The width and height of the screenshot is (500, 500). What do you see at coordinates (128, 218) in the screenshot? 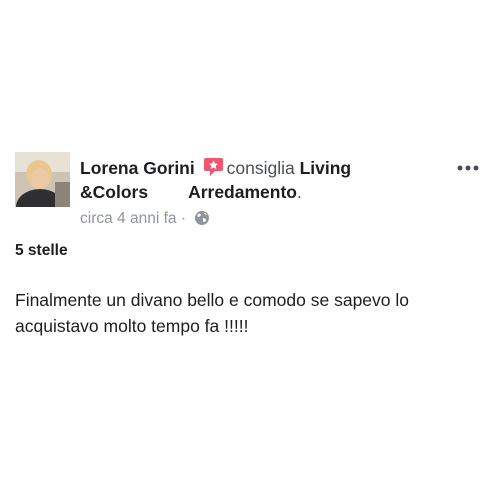
I see `timestamp: circa 4 anni fa` at bounding box center [128, 218].